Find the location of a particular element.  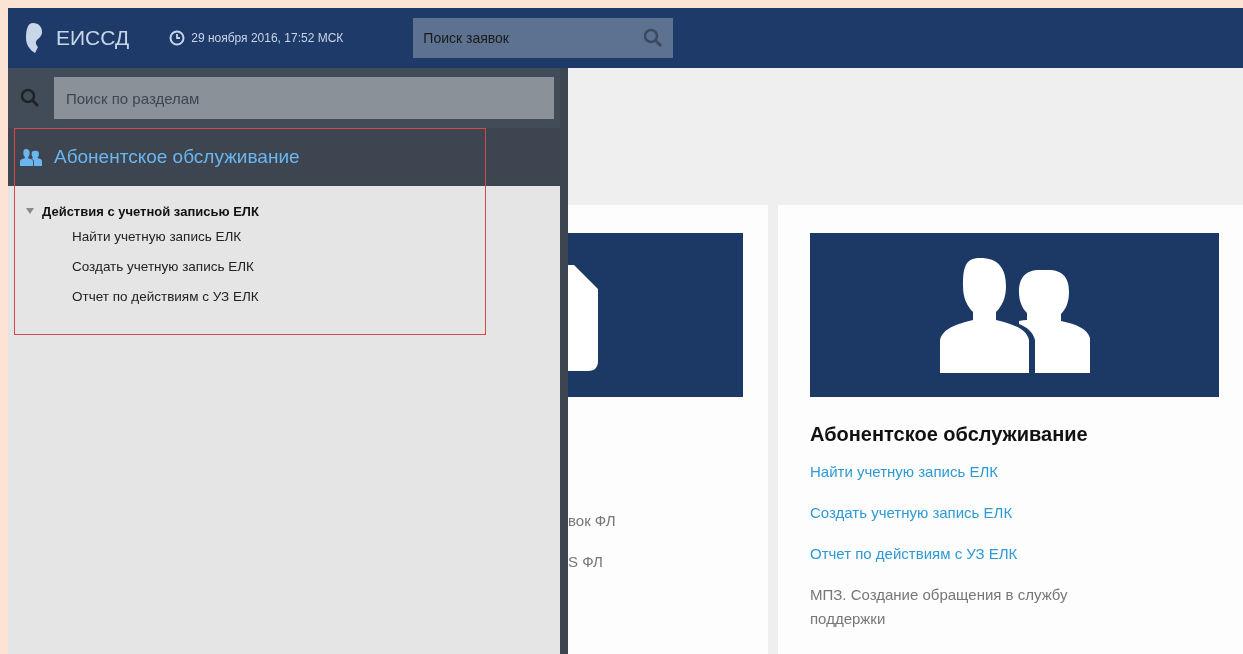

tree-item: Найти учетную запись ЕЛК is located at coordinates (157, 237).